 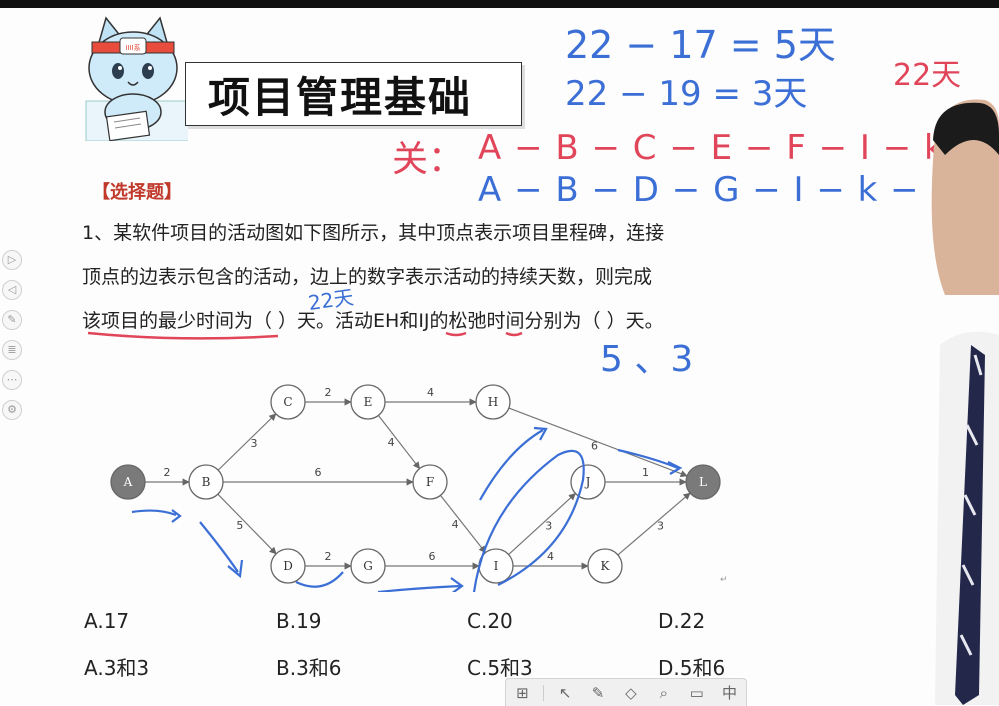 I want to click on node-label-A: A, so click(x=128, y=482).